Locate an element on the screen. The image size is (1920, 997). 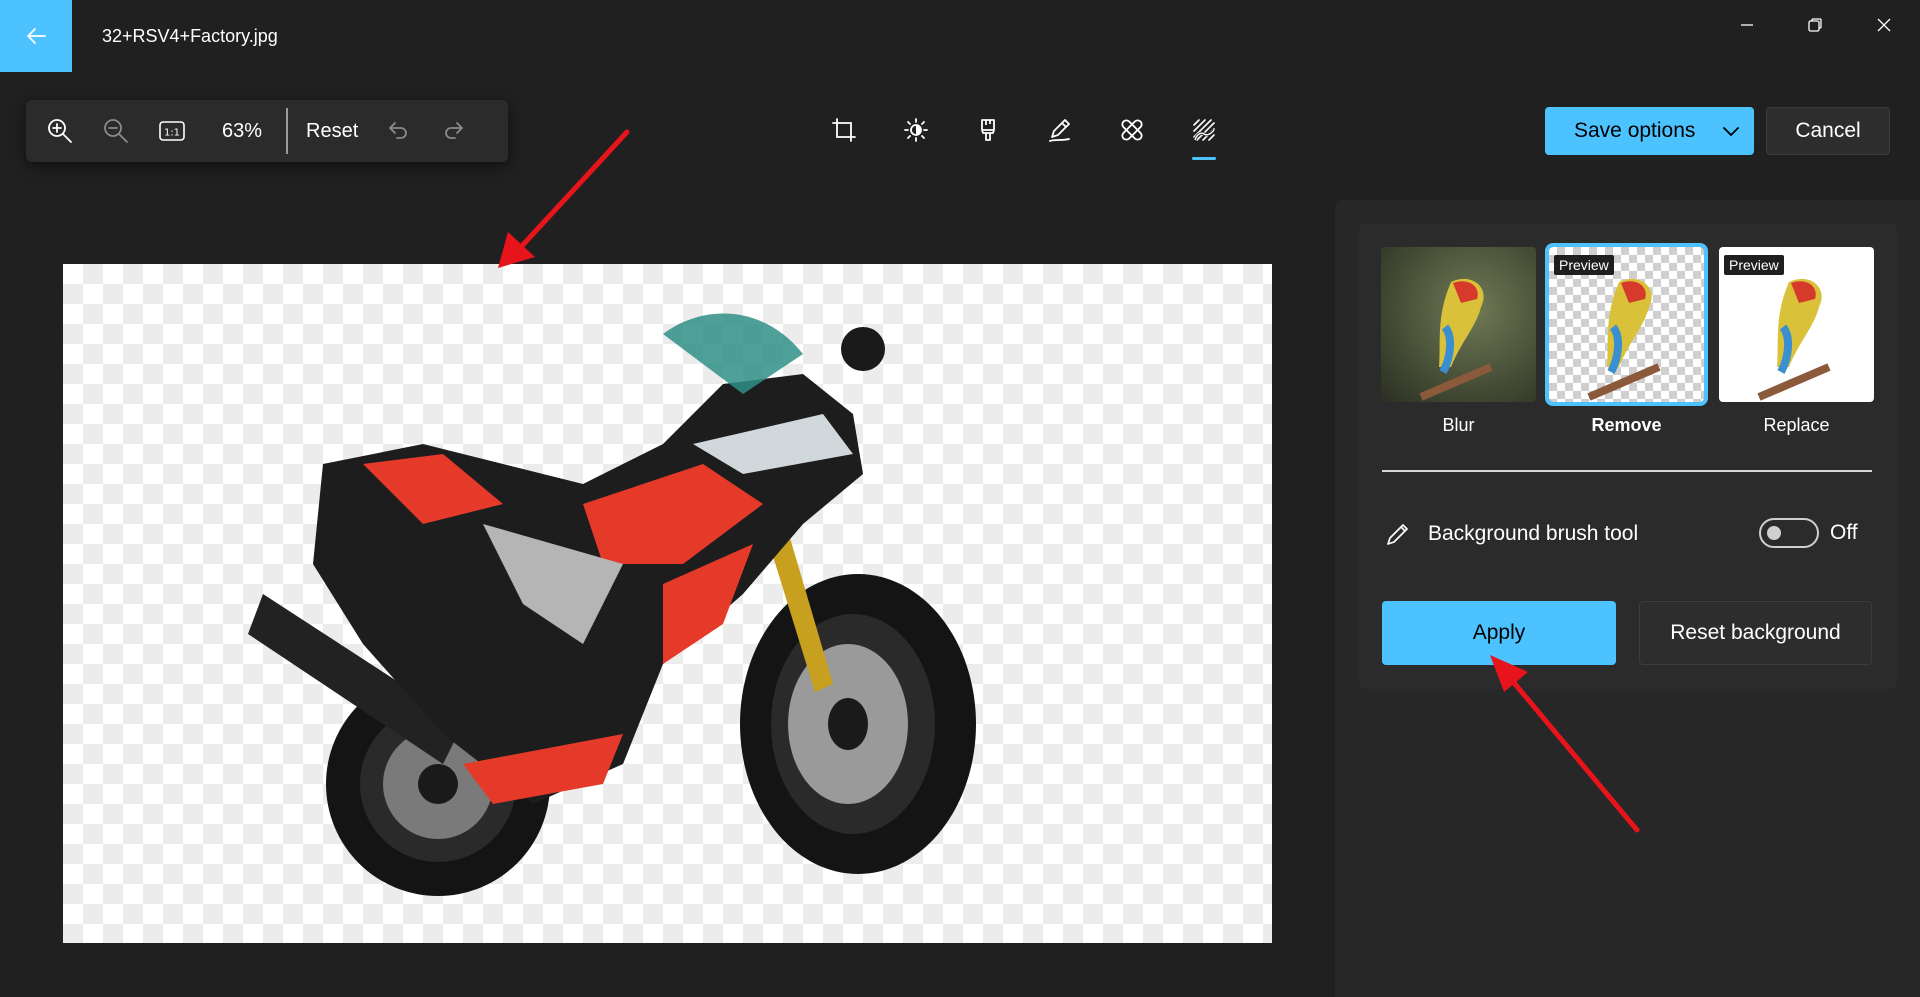
actual-size-button: 1:1 is located at coordinates (172, 131).